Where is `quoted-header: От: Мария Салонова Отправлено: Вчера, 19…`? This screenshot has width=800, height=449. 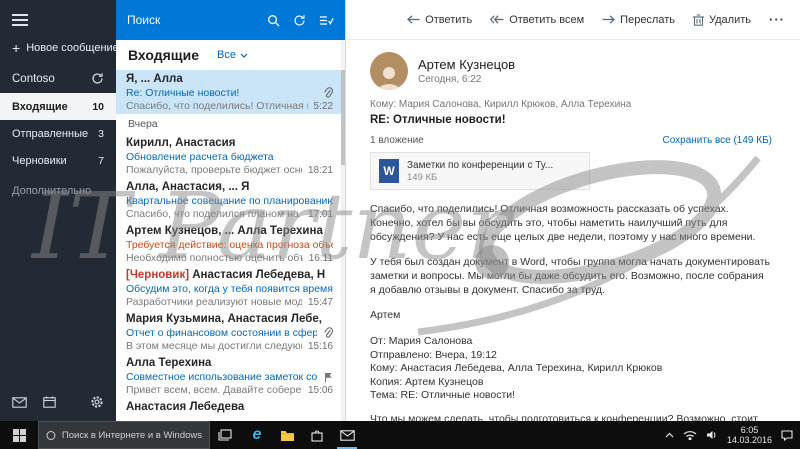
quoted-header: От: Мария Салонова Отправлено: Вчера, 19… is located at coordinates (571, 369).